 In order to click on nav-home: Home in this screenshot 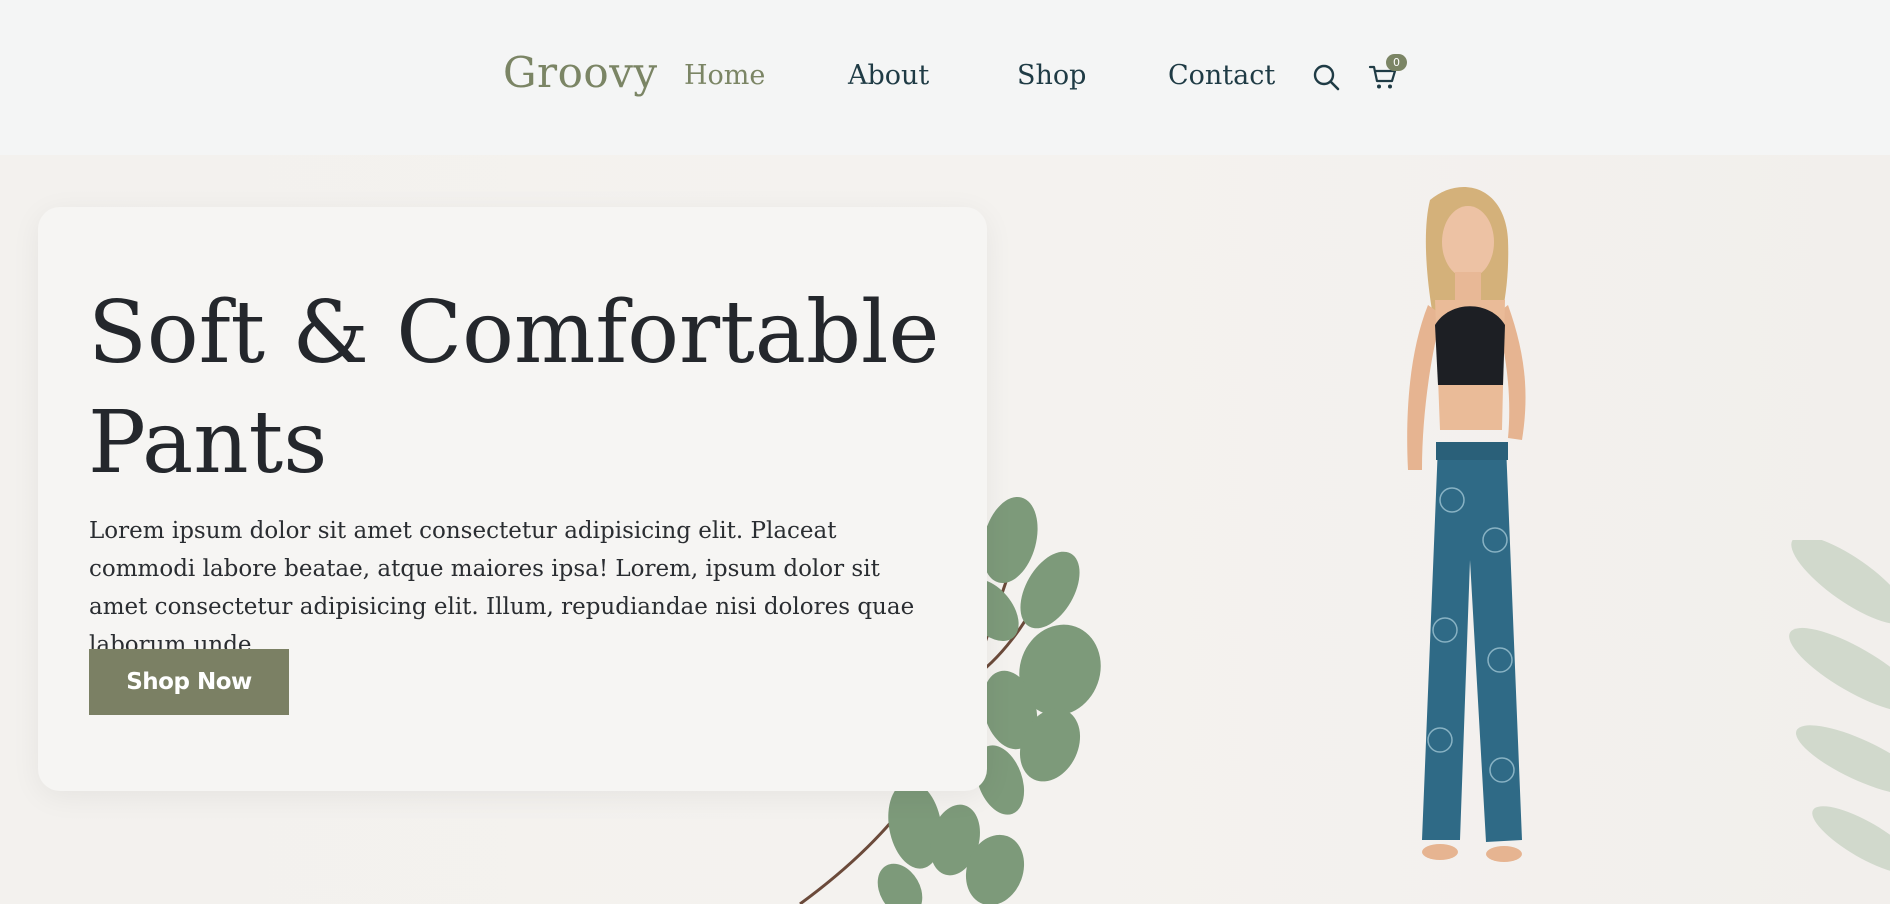, I will do `click(724, 75)`.